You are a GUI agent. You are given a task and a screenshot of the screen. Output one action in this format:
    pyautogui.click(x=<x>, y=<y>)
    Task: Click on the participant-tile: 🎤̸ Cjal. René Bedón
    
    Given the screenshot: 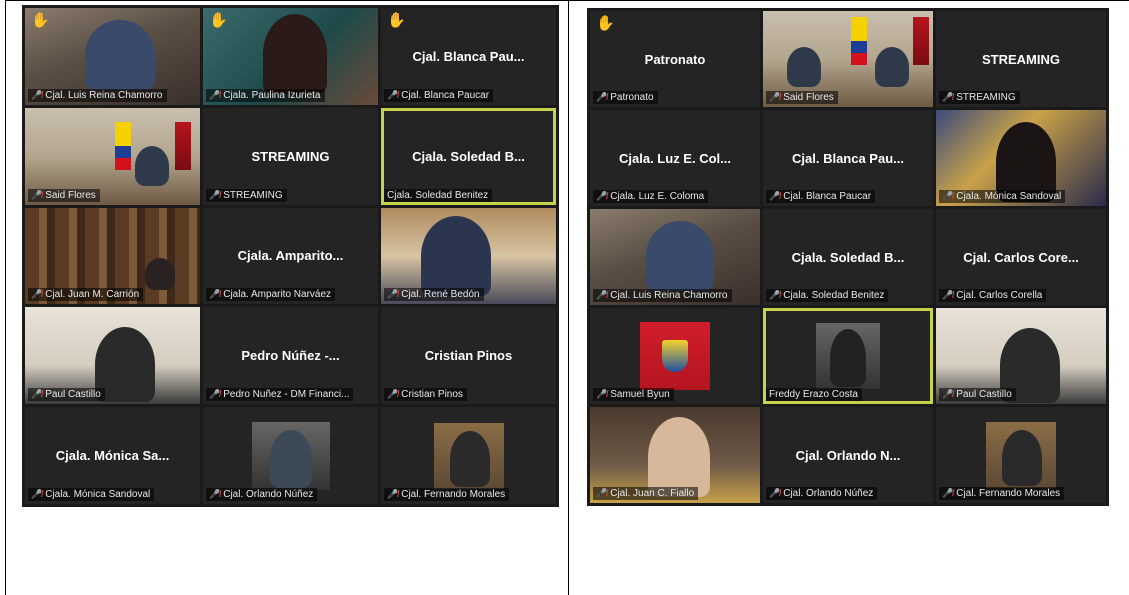 What is the action you would take?
    pyautogui.click(x=468, y=256)
    